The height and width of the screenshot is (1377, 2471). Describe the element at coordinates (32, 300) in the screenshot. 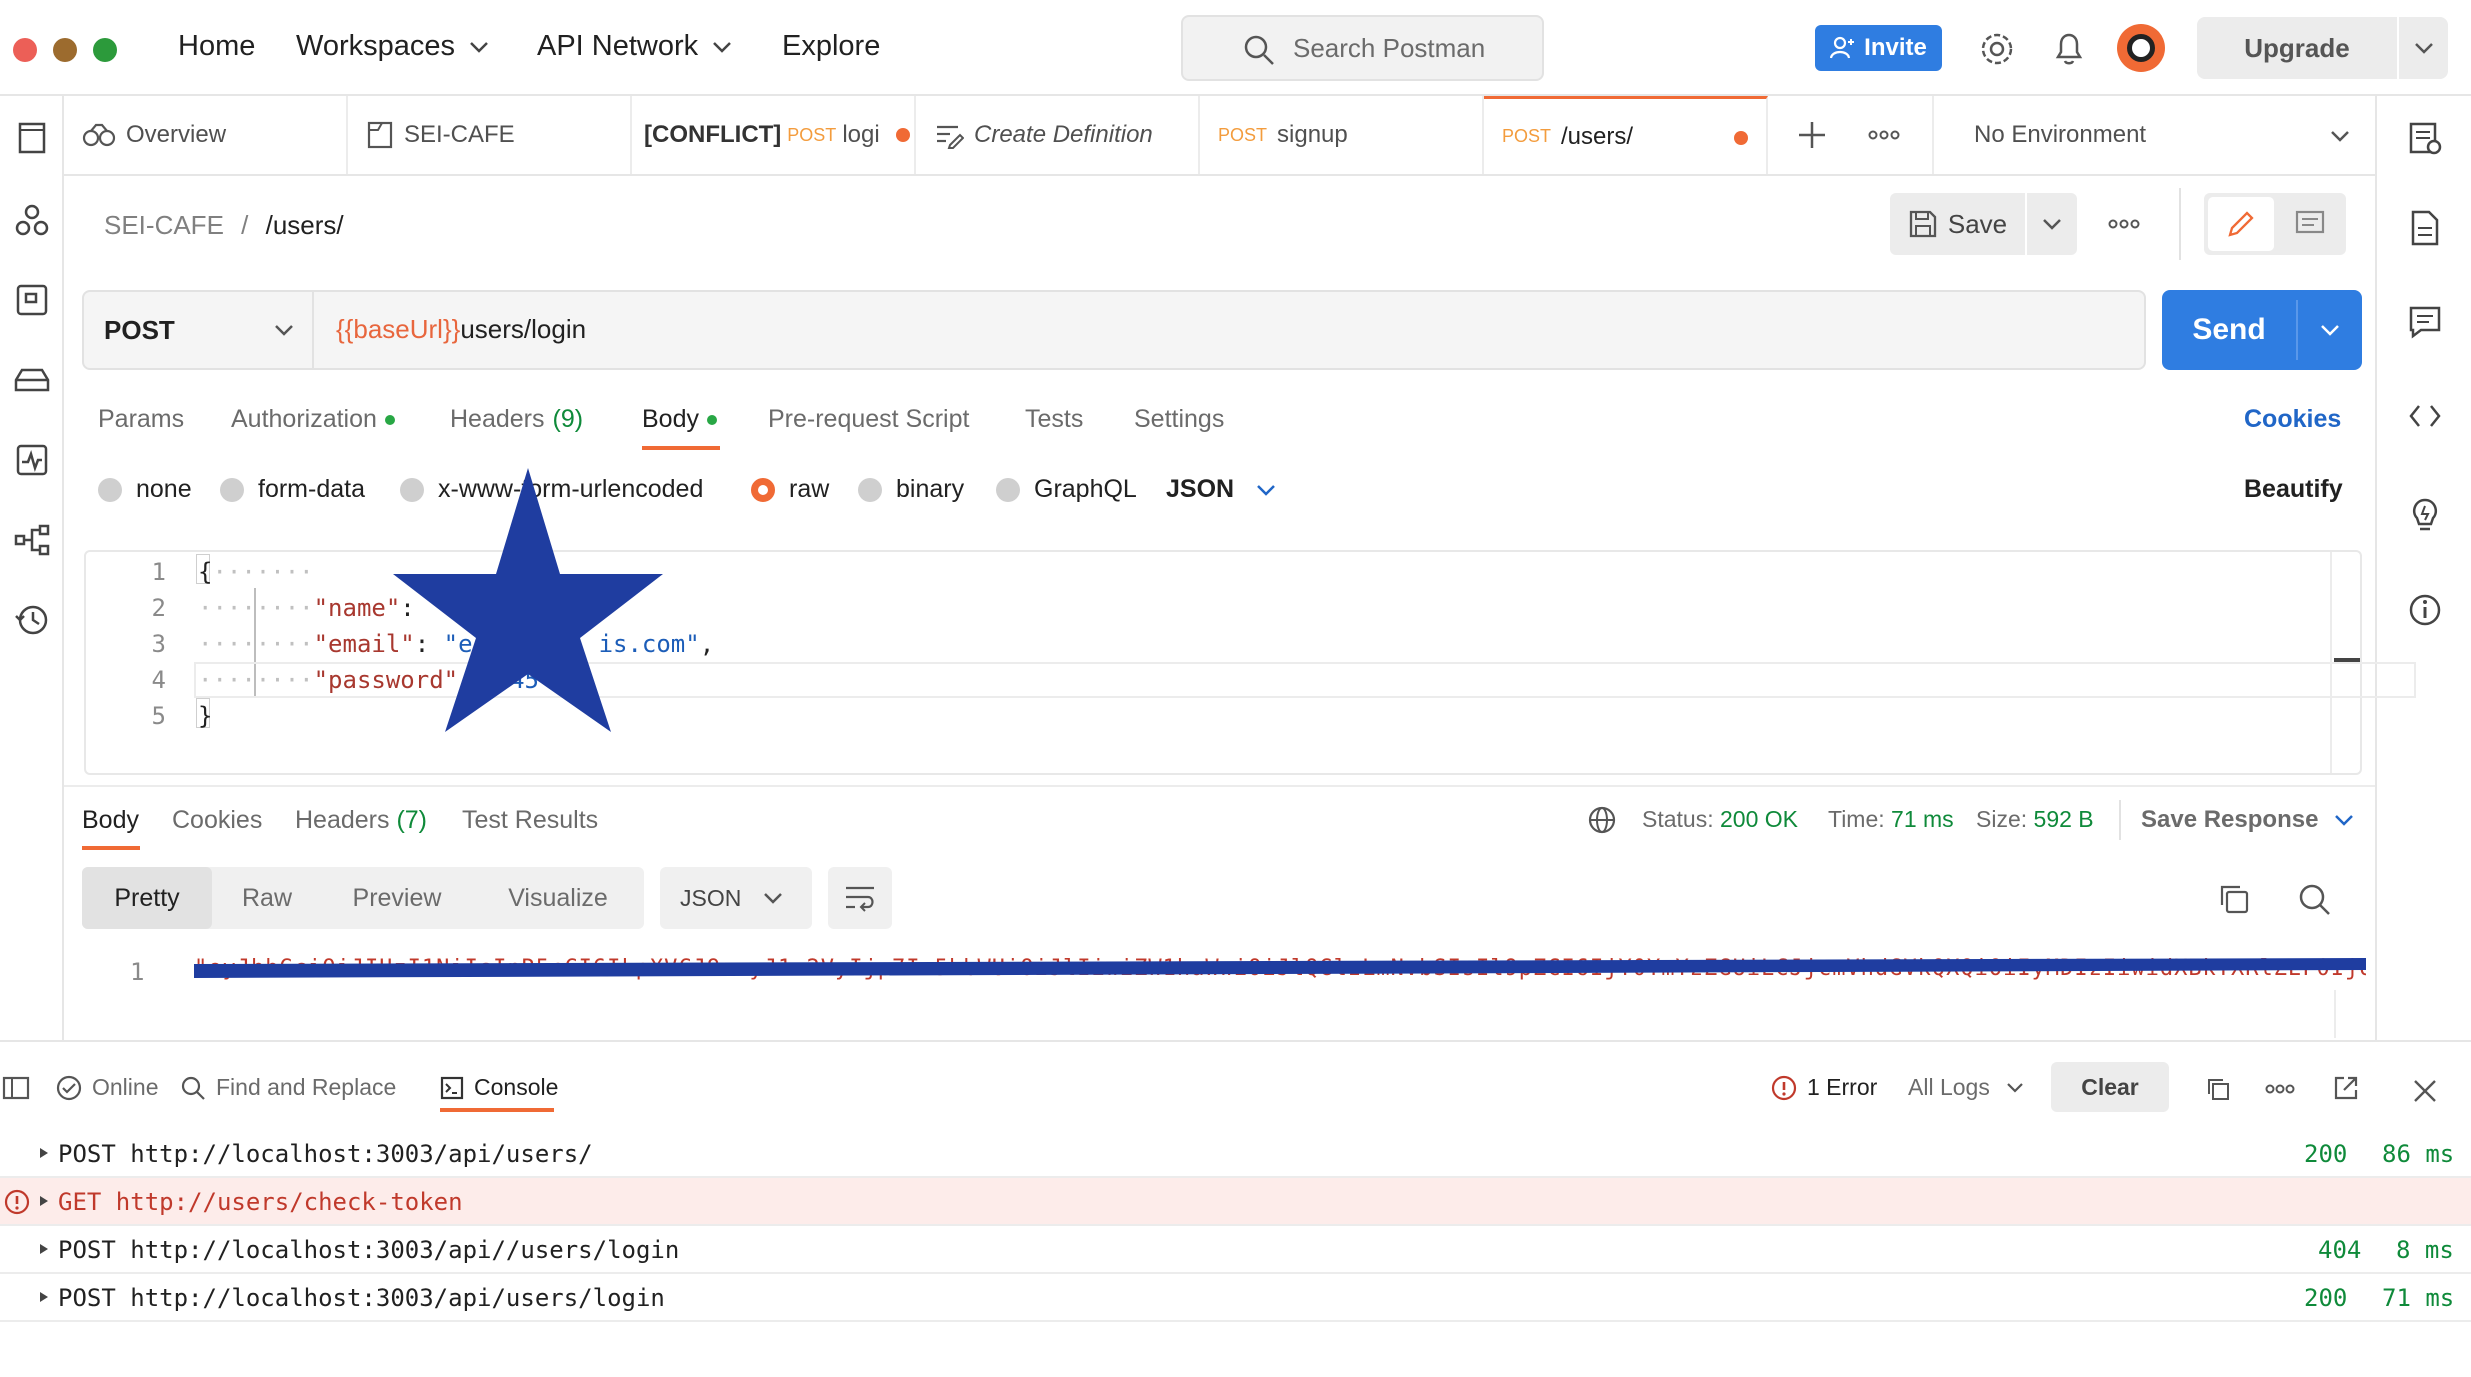

I see `environments-icon` at that location.